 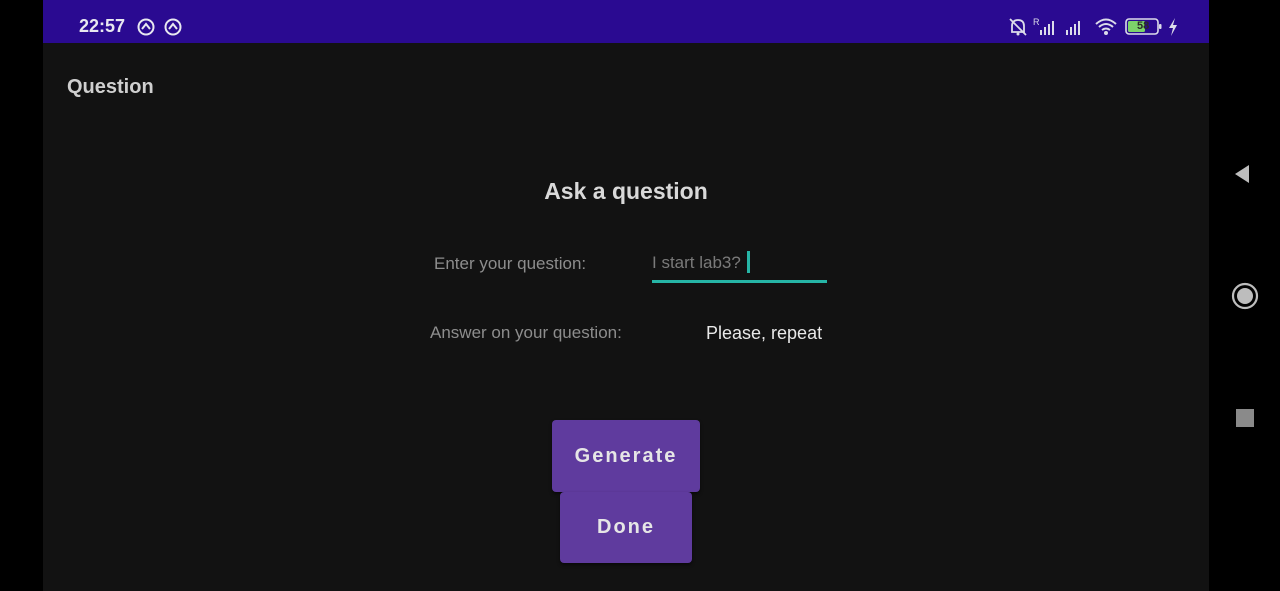 I want to click on back-icon, so click(x=1242, y=174).